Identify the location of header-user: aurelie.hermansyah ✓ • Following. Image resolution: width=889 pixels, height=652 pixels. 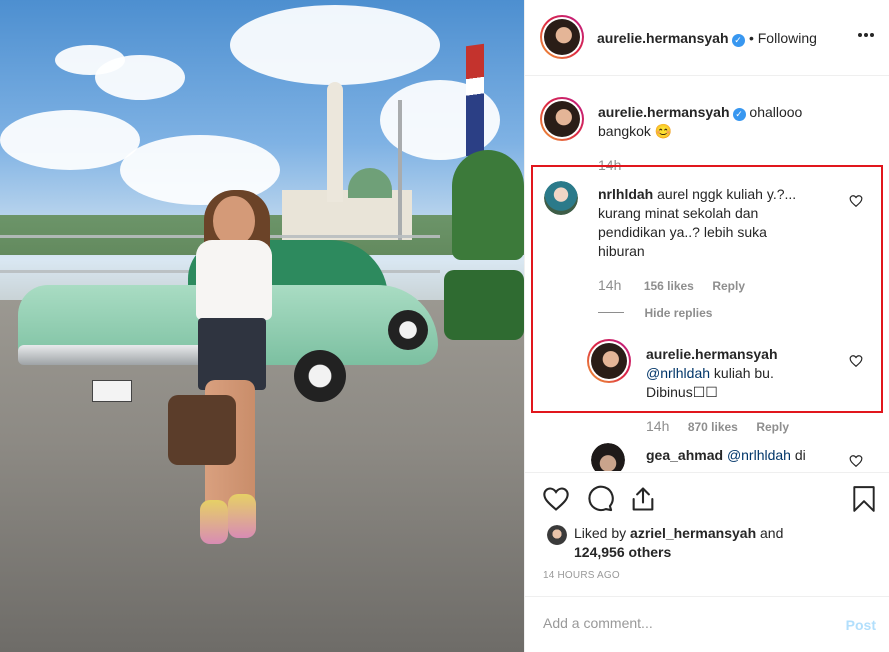
(707, 38).